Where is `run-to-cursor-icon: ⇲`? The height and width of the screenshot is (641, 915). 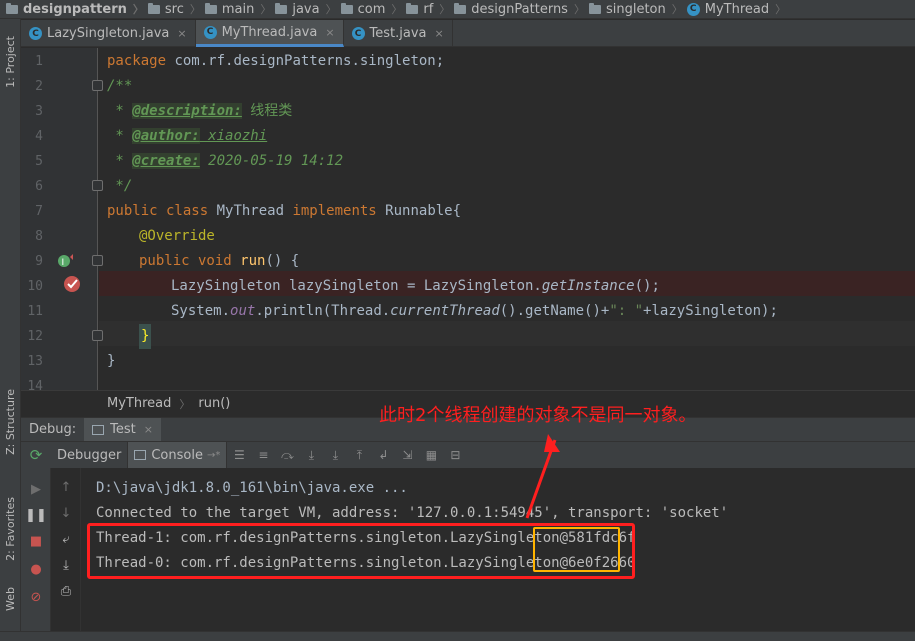
run-to-cursor-icon: ⇲ is located at coordinates (407, 455).